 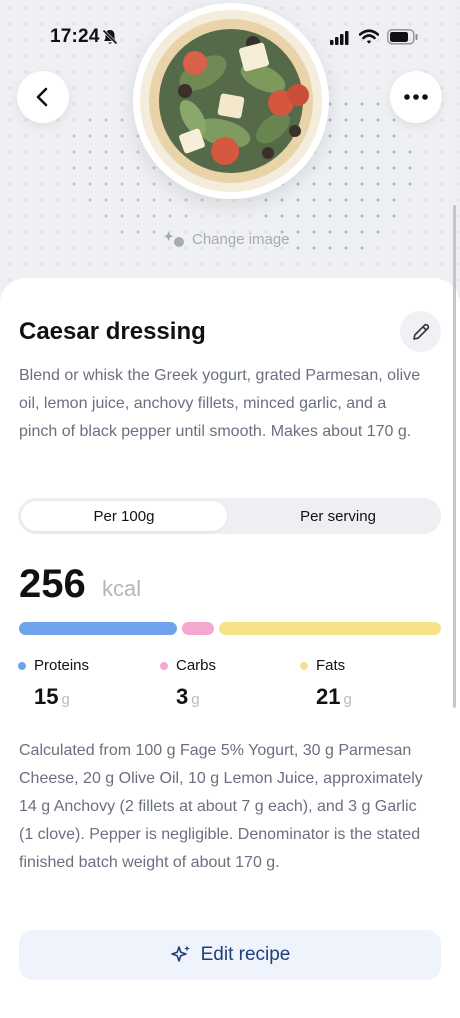 What do you see at coordinates (196, 665) in the screenshot?
I see `macro-label: Carbs` at bounding box center [196, 665].